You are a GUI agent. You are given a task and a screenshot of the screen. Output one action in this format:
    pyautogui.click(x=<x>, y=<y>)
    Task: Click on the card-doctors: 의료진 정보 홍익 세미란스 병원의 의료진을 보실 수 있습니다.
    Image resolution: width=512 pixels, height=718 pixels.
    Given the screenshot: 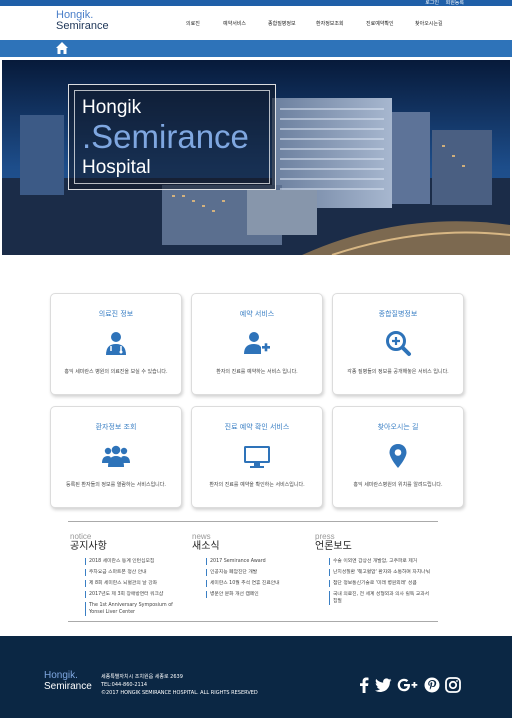 What is the action you would take?
    pyautogui.click(x=116, y=344)
    